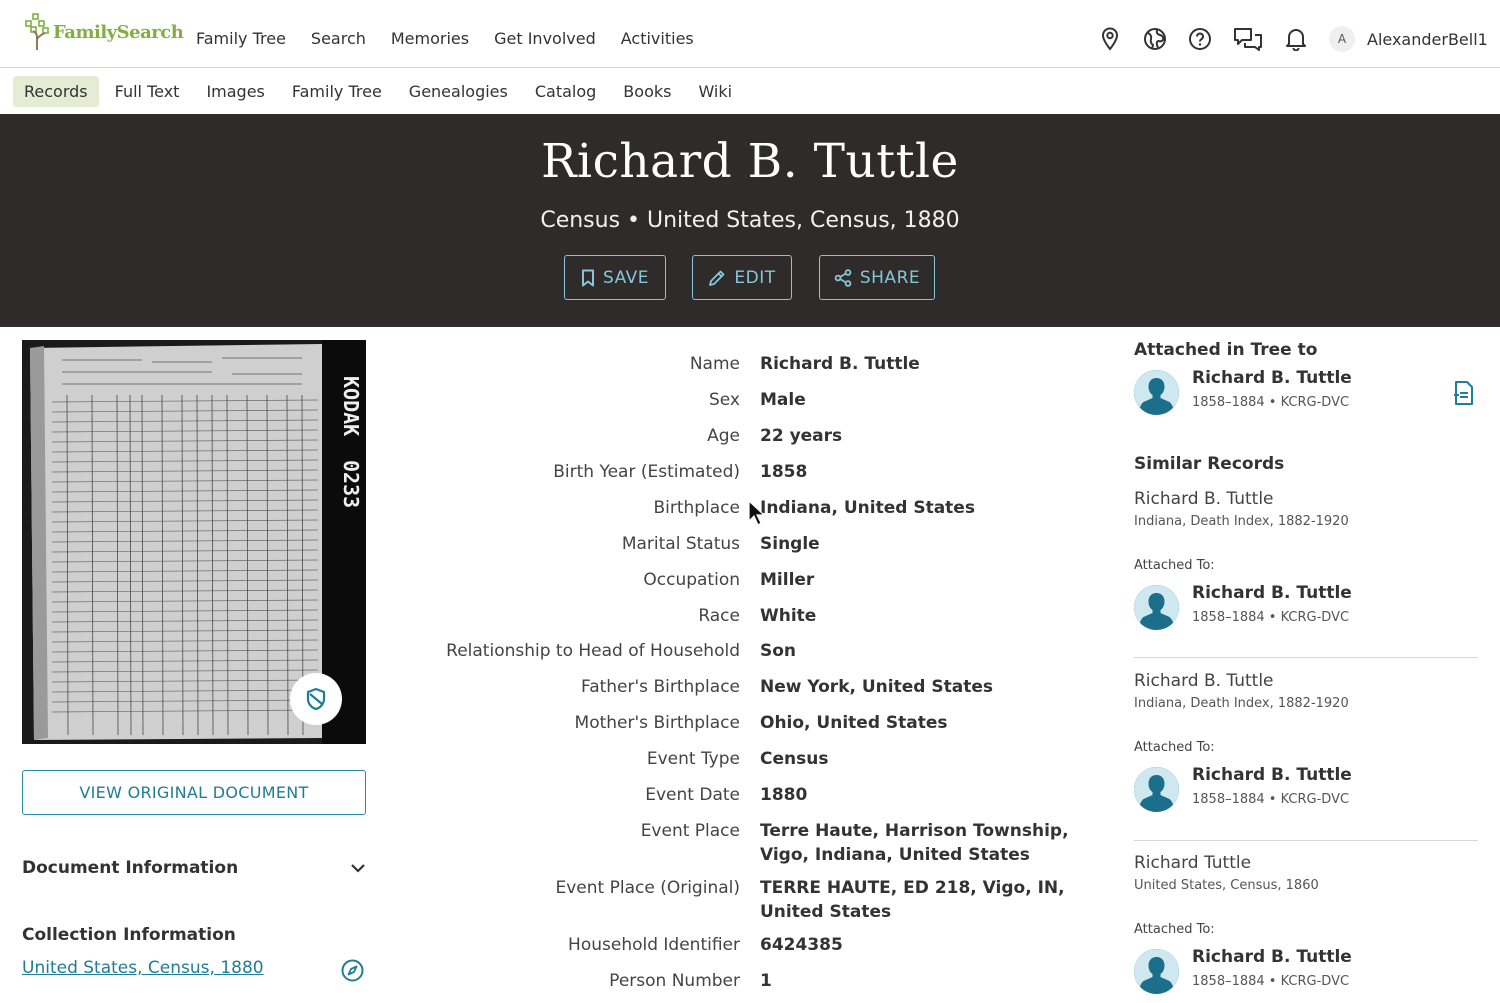 The image size is (1500, 1003). I want to click on similar-record-name: Richard Tuttle, so click(1192, 863).